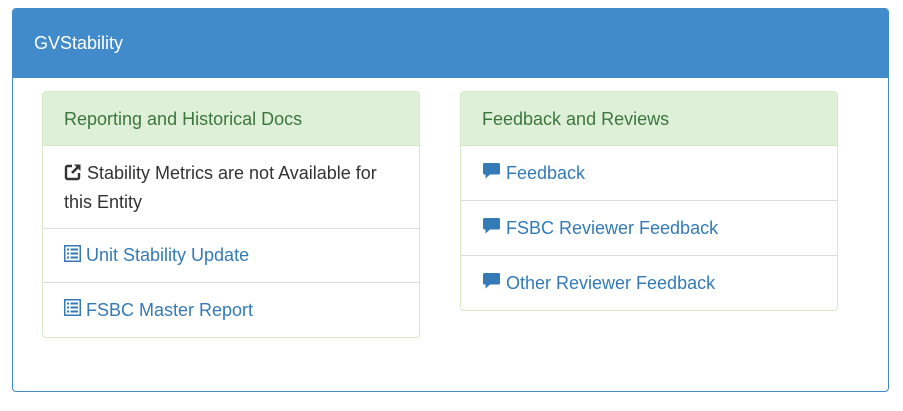 The image size is (903, 411). Describe the element at coordinates (231, 119) in the screenshot. I see `reporting-docs-title: Reporting and Historical Docs` at that location.